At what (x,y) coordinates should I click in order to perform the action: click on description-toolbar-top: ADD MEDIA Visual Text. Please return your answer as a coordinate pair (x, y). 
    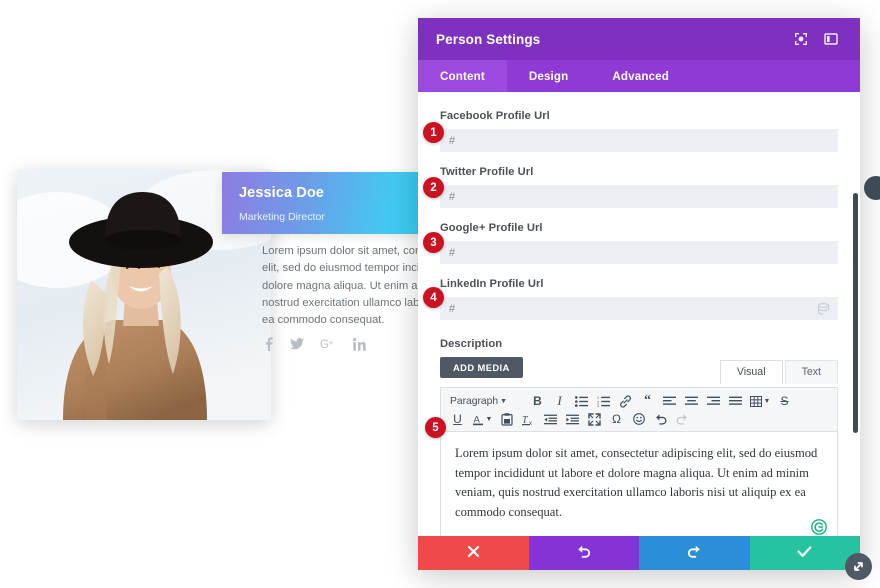
    Looking at the image, I should click on (639, 370).